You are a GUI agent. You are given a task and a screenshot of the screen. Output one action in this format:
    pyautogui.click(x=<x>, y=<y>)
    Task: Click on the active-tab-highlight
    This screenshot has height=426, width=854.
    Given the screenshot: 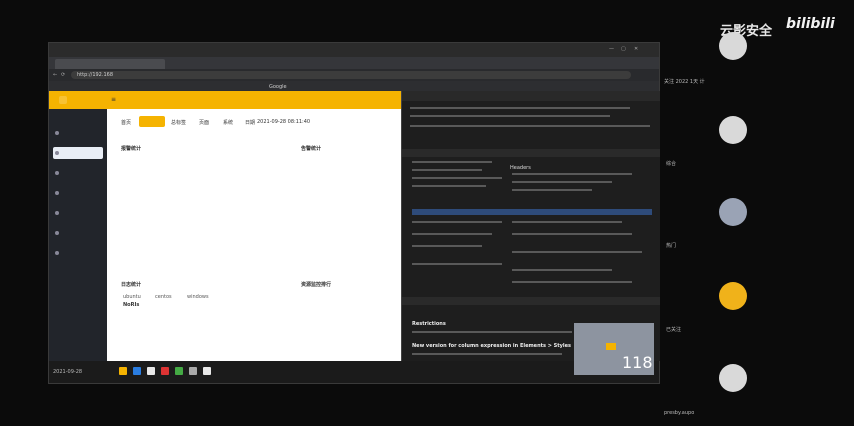 What is the action you would take?
    pyautogui.click(x=152, y=121)
    